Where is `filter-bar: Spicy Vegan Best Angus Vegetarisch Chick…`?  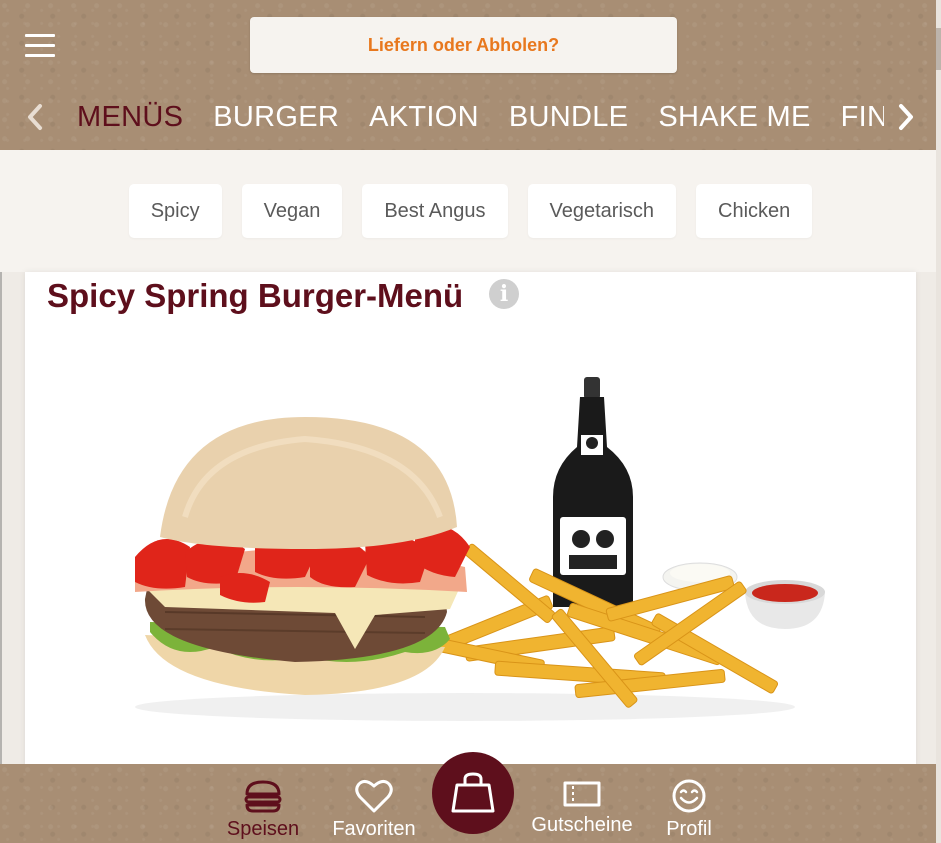
filter-bar: Spicy Vegan Best Angus Vegetarisch Chick… is located at coordinates (470, 211).